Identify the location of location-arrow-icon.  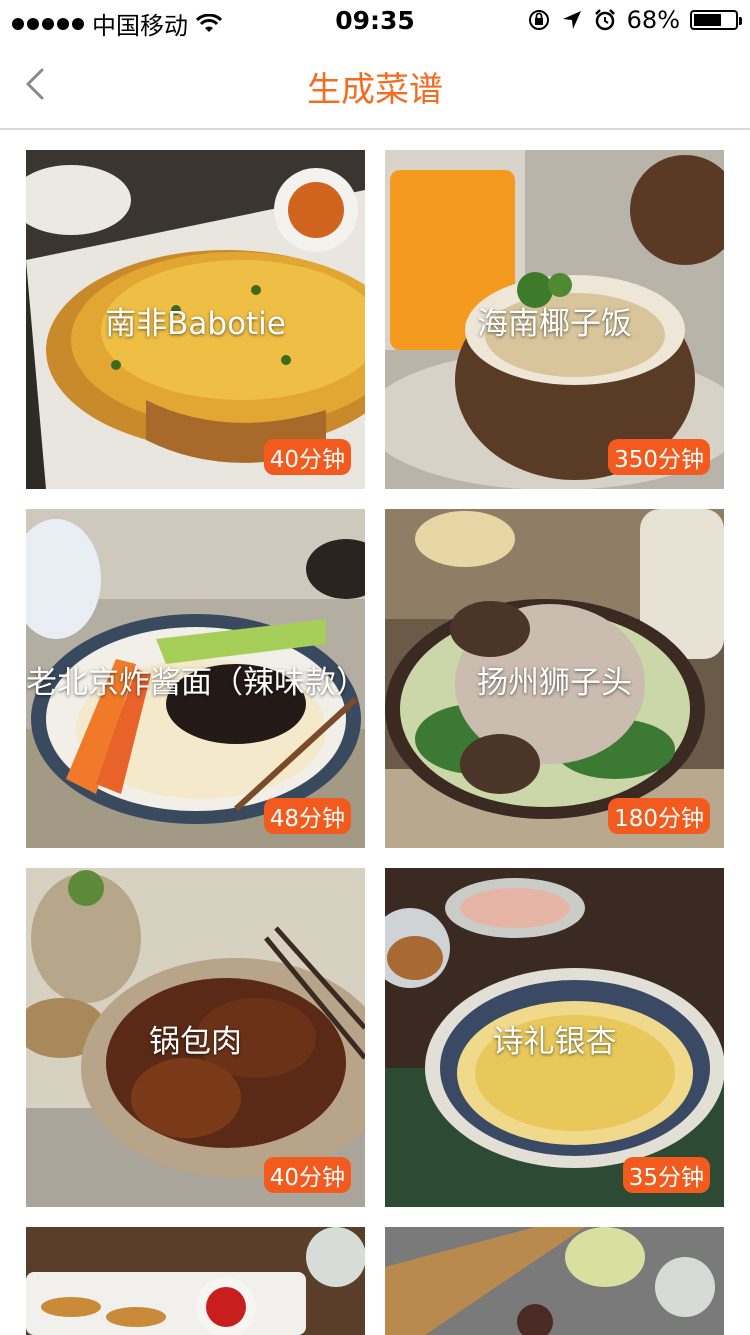
(571, 20).